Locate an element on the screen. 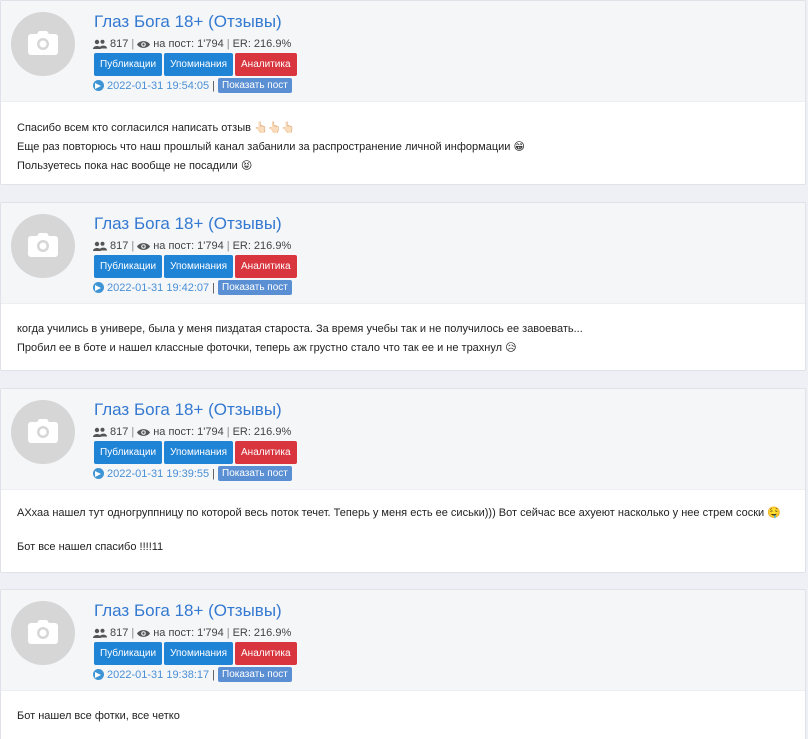  post-meta: 2022-01-31 19:38:17 | Показать пост is located at coordinates (192, 674).